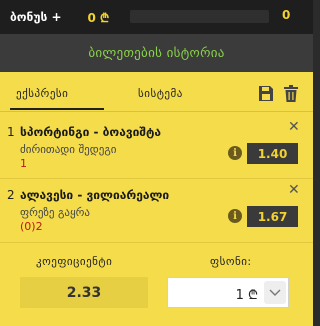  I want to click on active-tab-underline, so click(57, 109).